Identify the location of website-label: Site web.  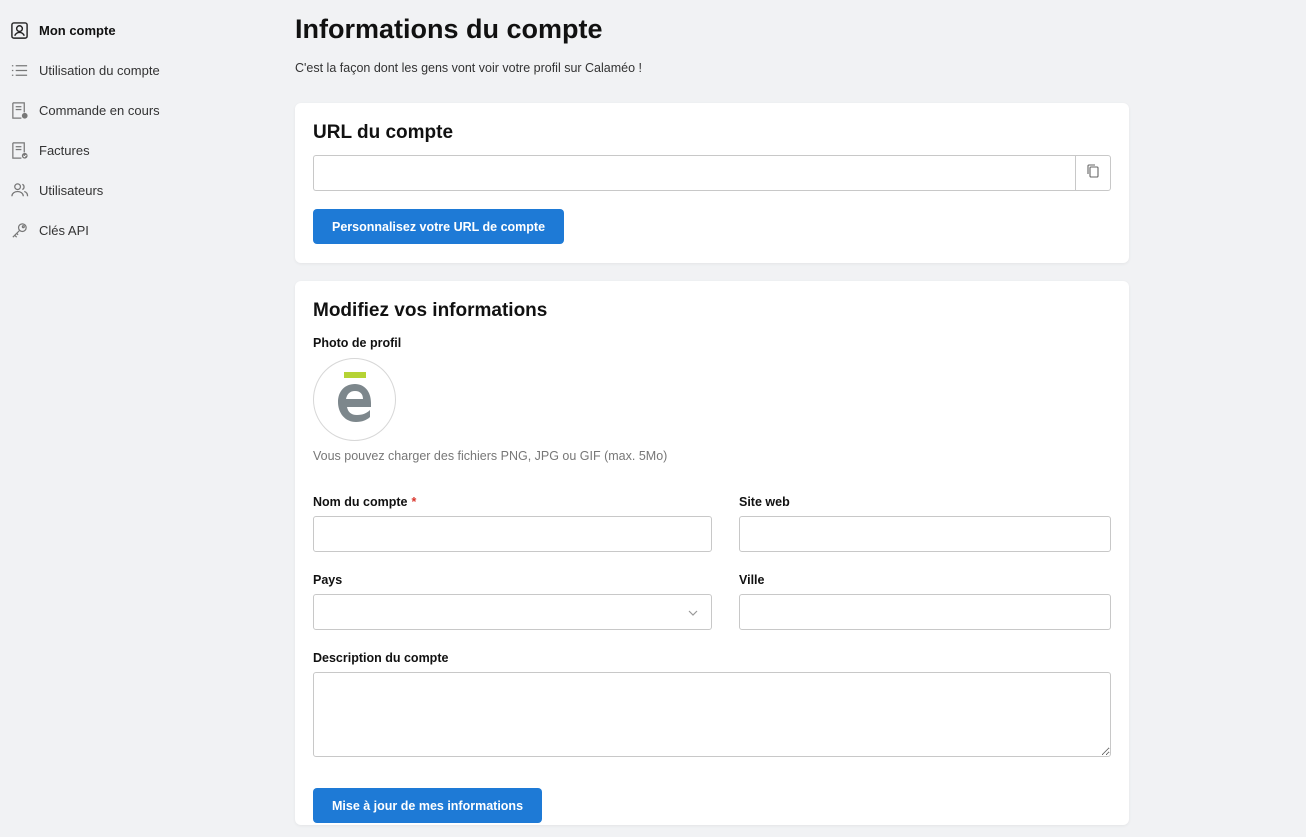
(764, 502).